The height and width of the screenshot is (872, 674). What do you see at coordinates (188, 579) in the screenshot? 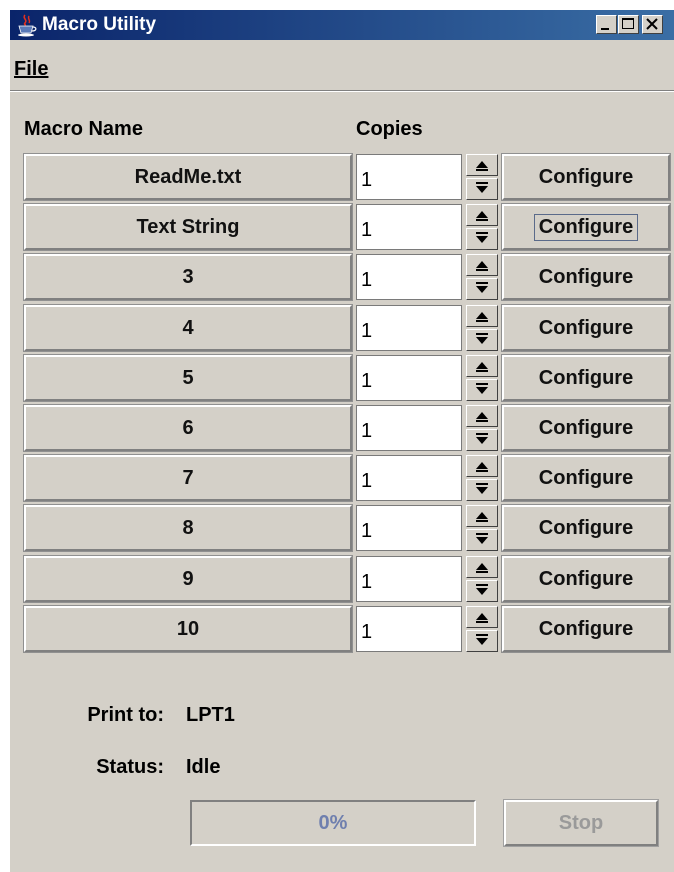
I see `macro-button: 9` at bounding box center [188, 579].